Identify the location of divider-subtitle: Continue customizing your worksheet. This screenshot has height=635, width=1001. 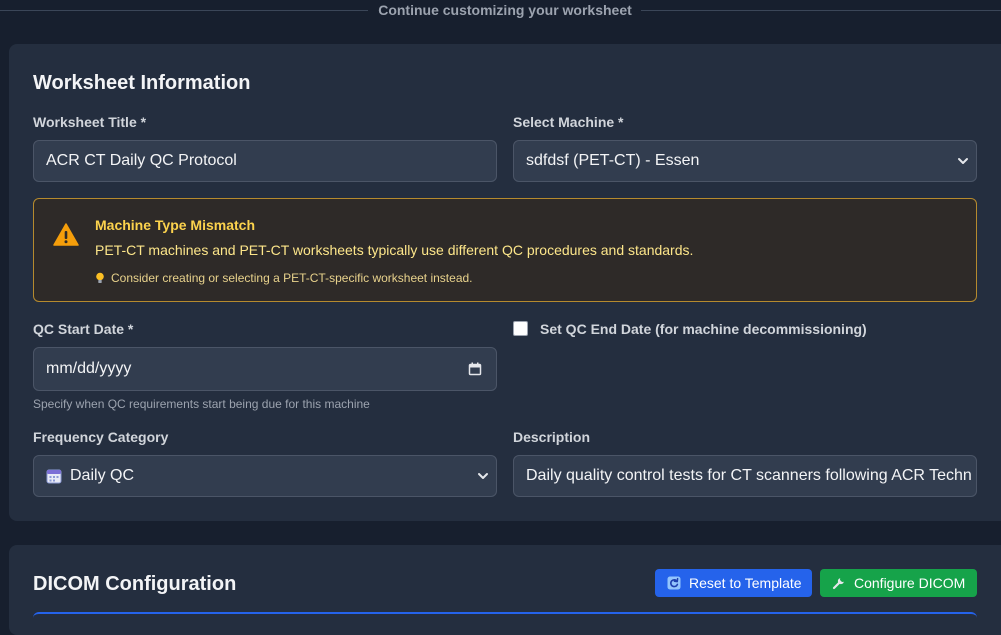
(505, 10).